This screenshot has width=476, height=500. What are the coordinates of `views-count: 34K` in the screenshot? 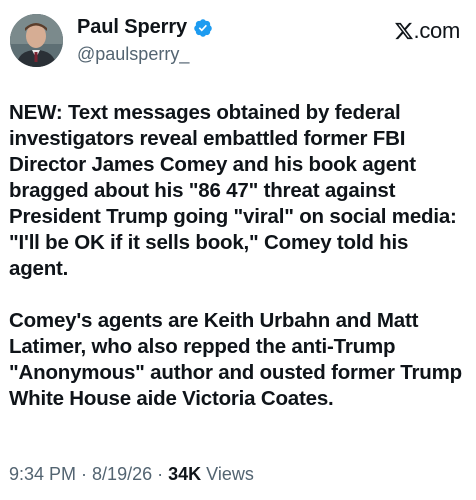 It's located at (185, 474).